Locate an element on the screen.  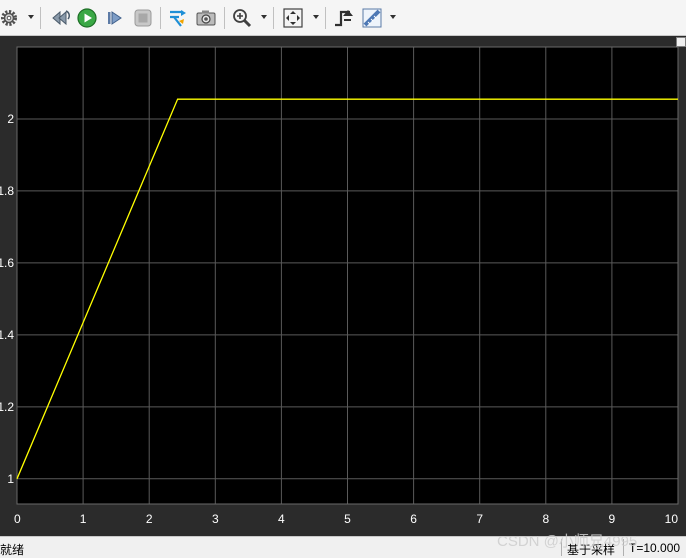
status-ready-text: 就绪 is located at coordinates (12, 550).